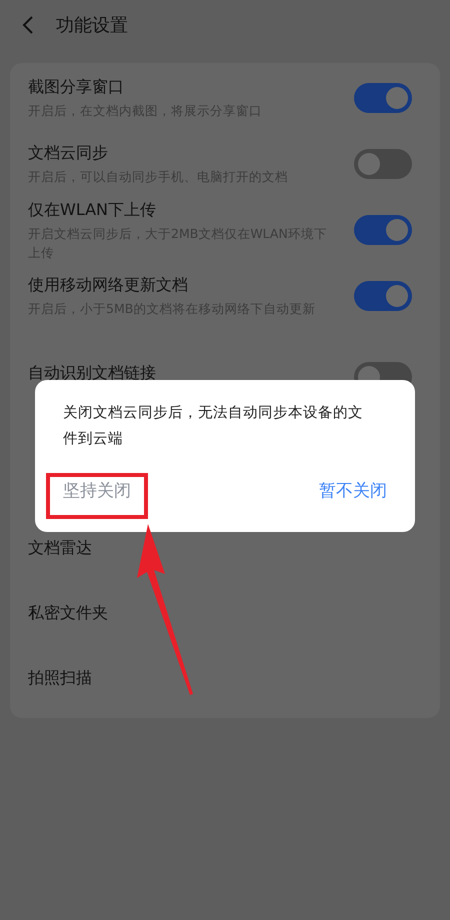 The image size is (450, 920). I want to click on setting-title: 文档雷达, so click(60, 547).